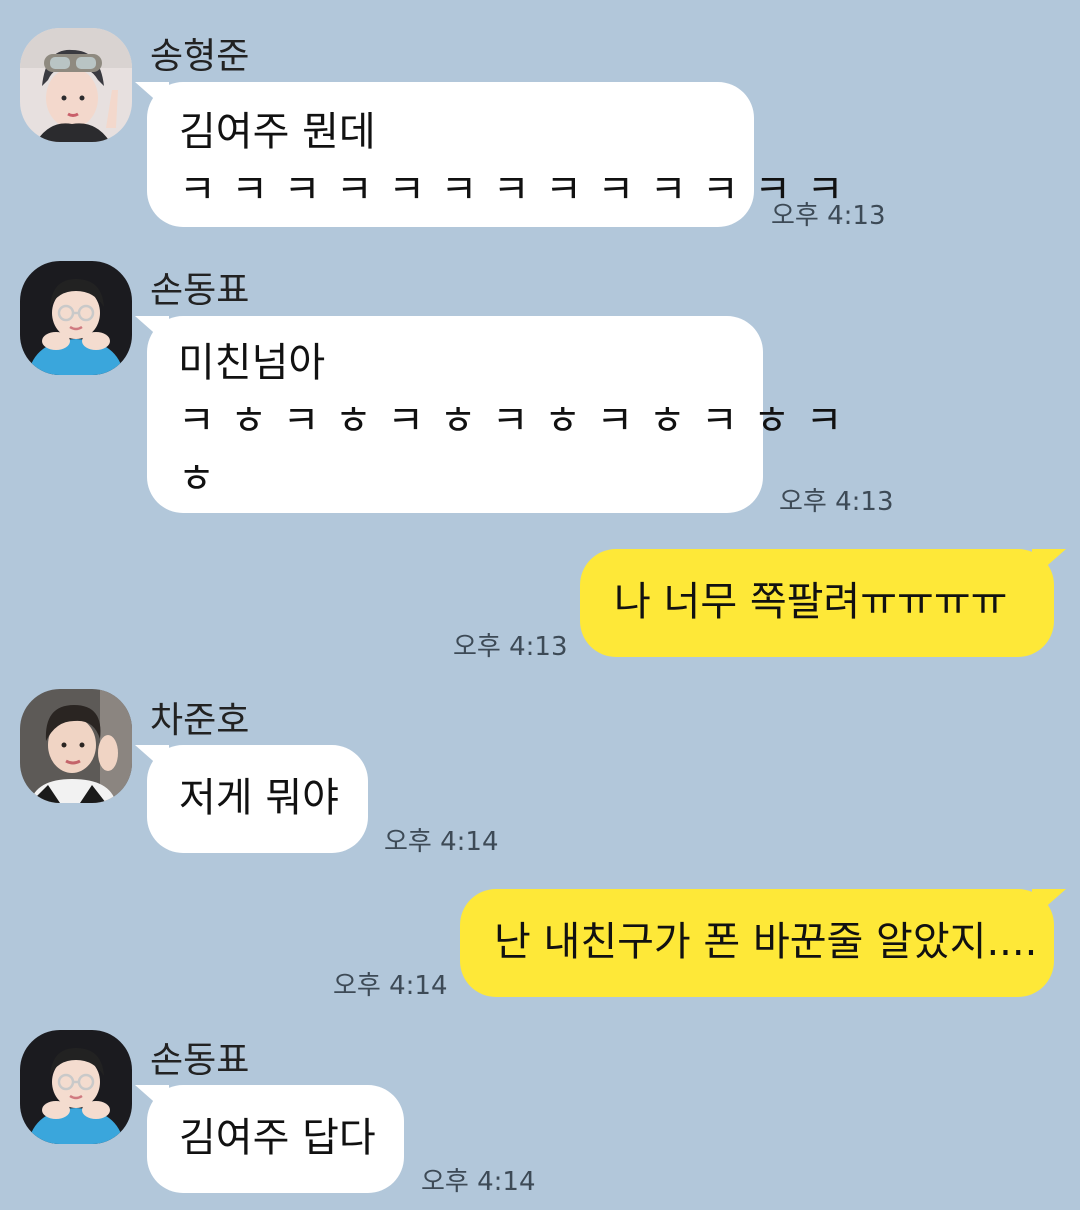  I want to click on message-text: ㅋㅎㅋㅎㅋㅎㅋㅎㅋㅎㅋㅎㅋ, so click(518, 421).